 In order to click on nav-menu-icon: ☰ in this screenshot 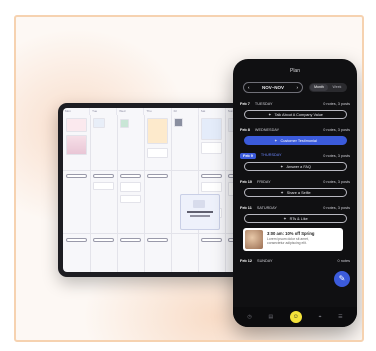, I will do `click(340, 317)`.